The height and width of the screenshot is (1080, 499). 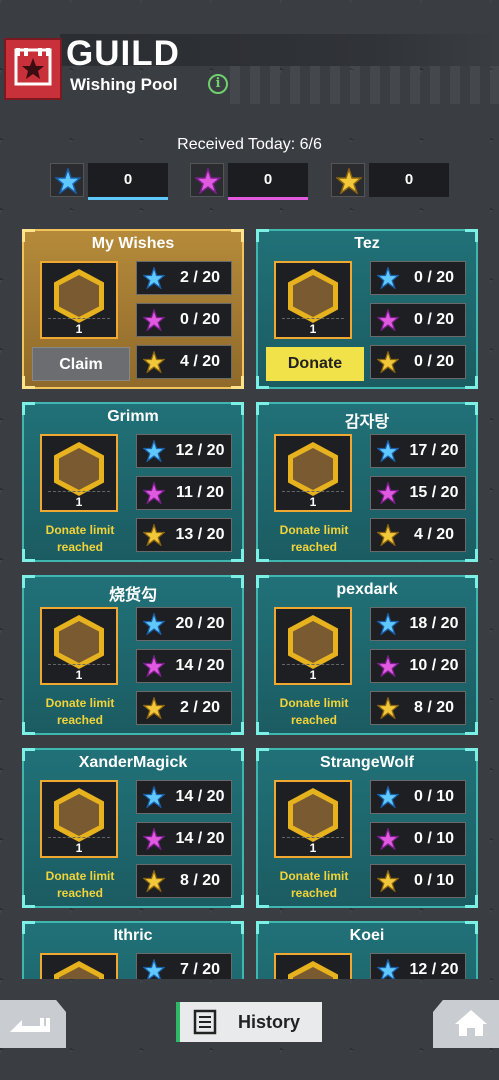 I want to click on blue-star-value: 2 / 20, so click(x=200, y=277).